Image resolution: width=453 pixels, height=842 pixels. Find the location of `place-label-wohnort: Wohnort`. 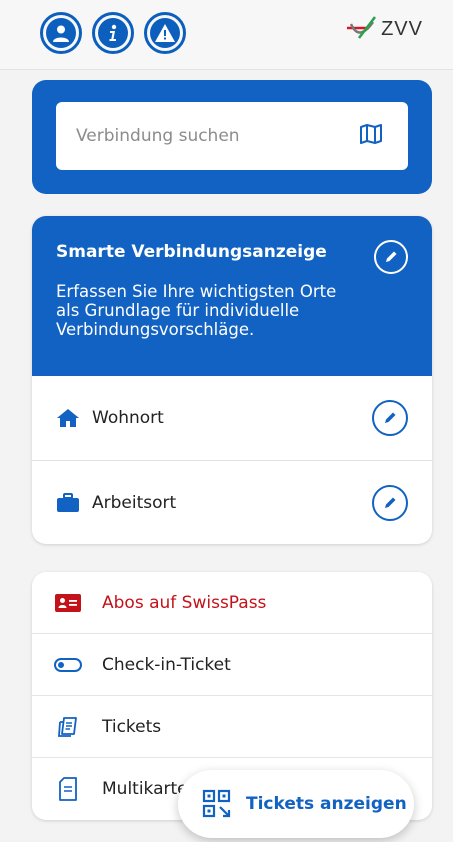

place-label-wohnort: Wohnort is located at coordinates (128, 418).